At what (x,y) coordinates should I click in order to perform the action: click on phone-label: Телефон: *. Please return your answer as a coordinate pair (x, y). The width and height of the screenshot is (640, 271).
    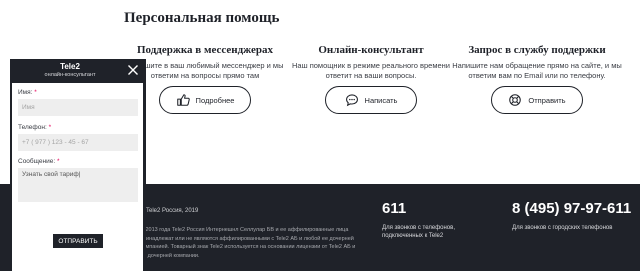
    Looking at the image, I should click on (34, 127).